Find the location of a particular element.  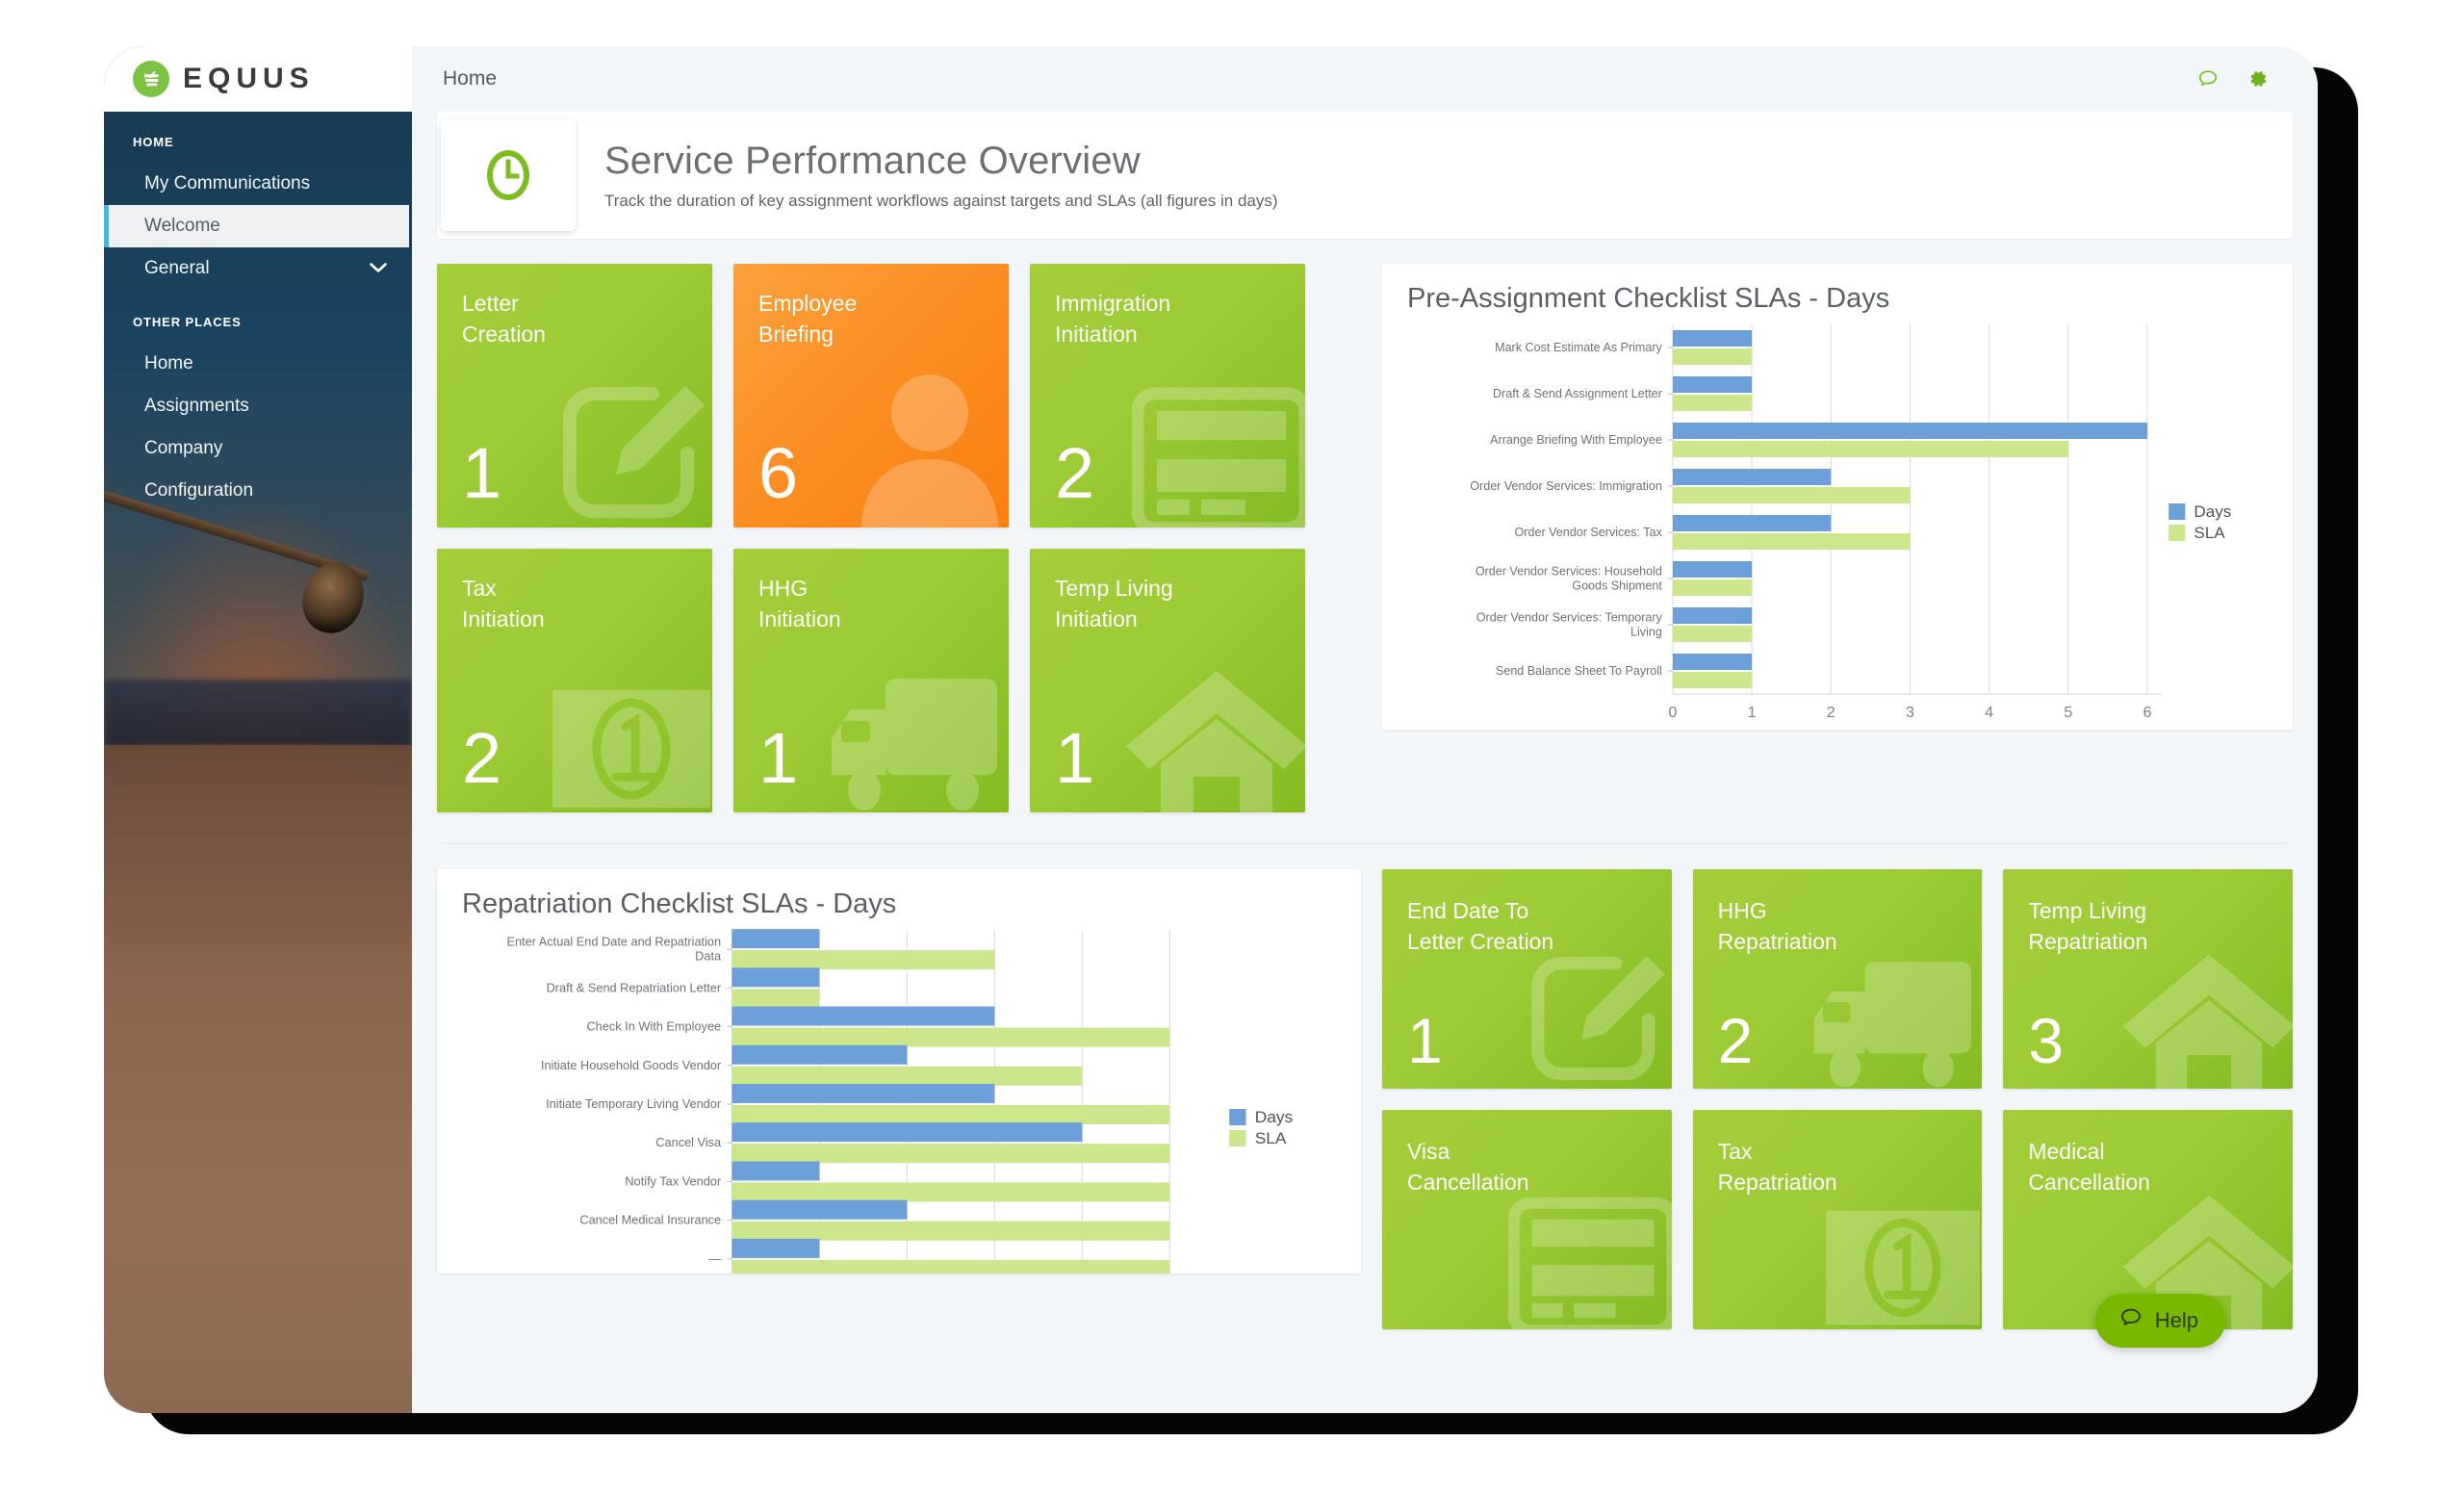

tile-label: Letter Creation is located at coordinates (504, 319).